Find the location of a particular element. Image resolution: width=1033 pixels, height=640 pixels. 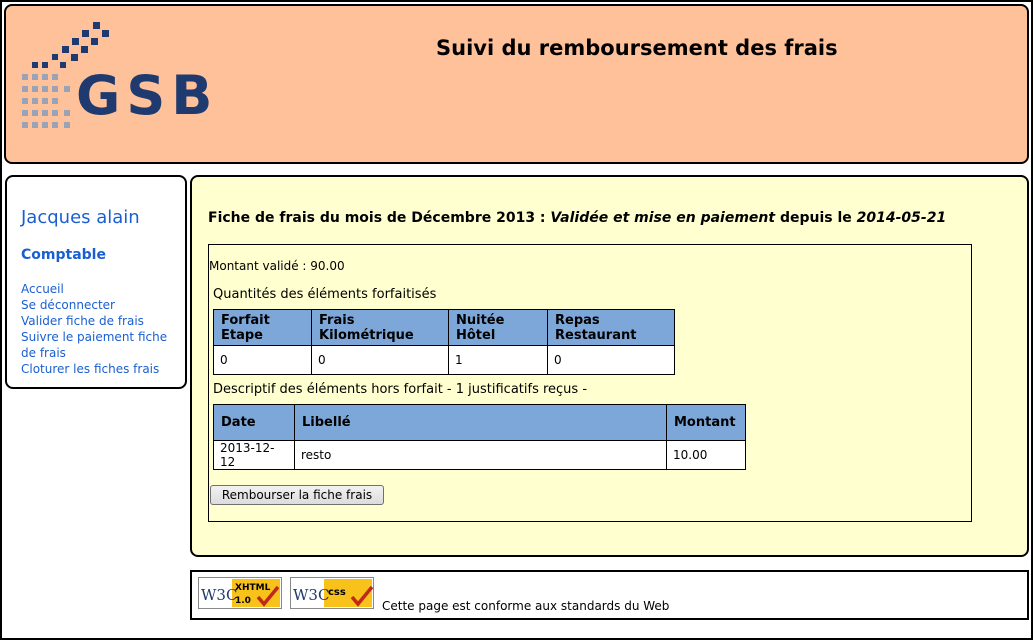

table-row: 2013-12-12 resto 10.00 is located at coordinates (479, 455).